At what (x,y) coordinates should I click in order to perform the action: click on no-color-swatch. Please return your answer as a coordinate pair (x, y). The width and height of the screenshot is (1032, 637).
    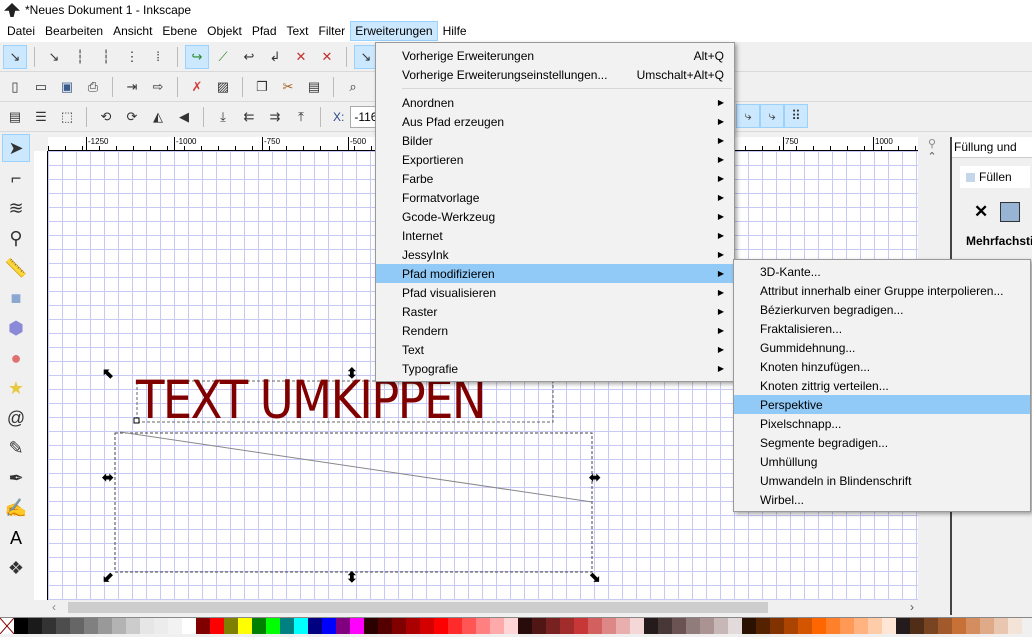
    Looking at the image, I should click on (7, 626).